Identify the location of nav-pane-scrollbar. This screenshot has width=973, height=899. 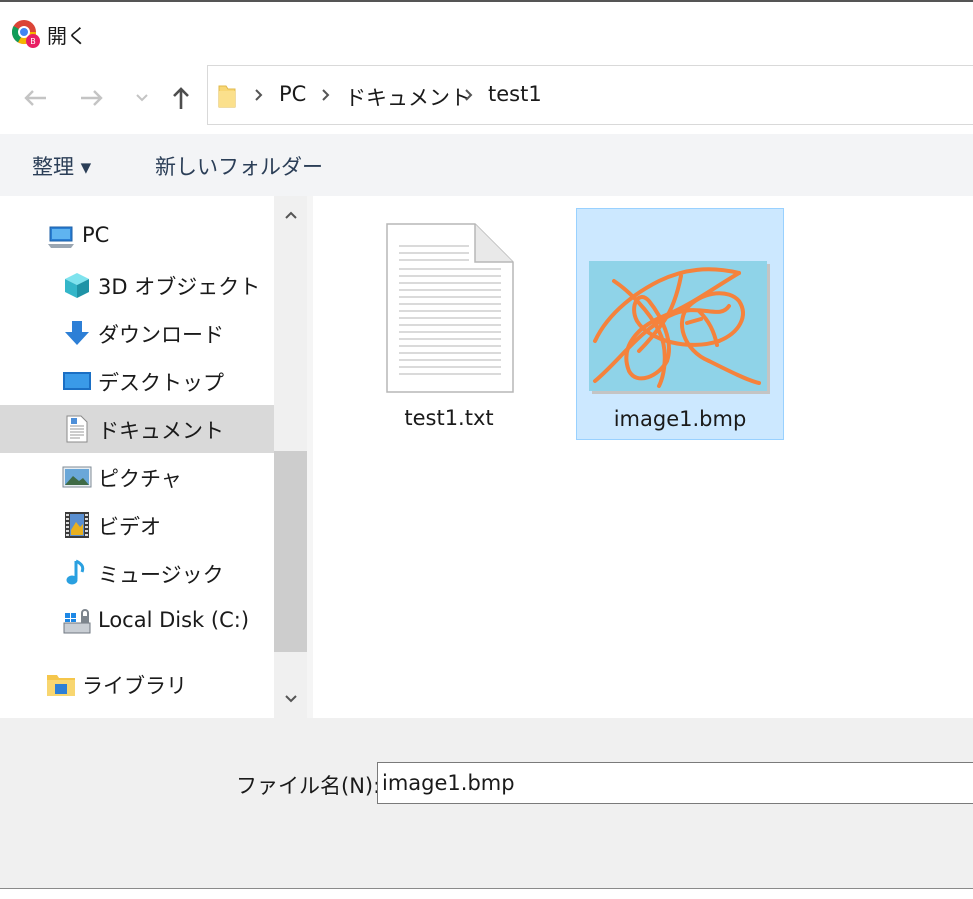
(290, 457).